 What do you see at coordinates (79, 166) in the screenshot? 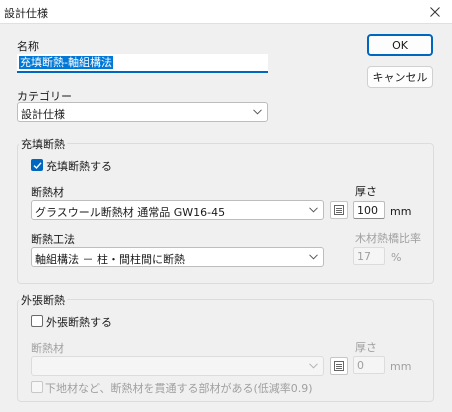
I see `infill-enable-label: 充填断熱する` at bounding box center [79, 166].